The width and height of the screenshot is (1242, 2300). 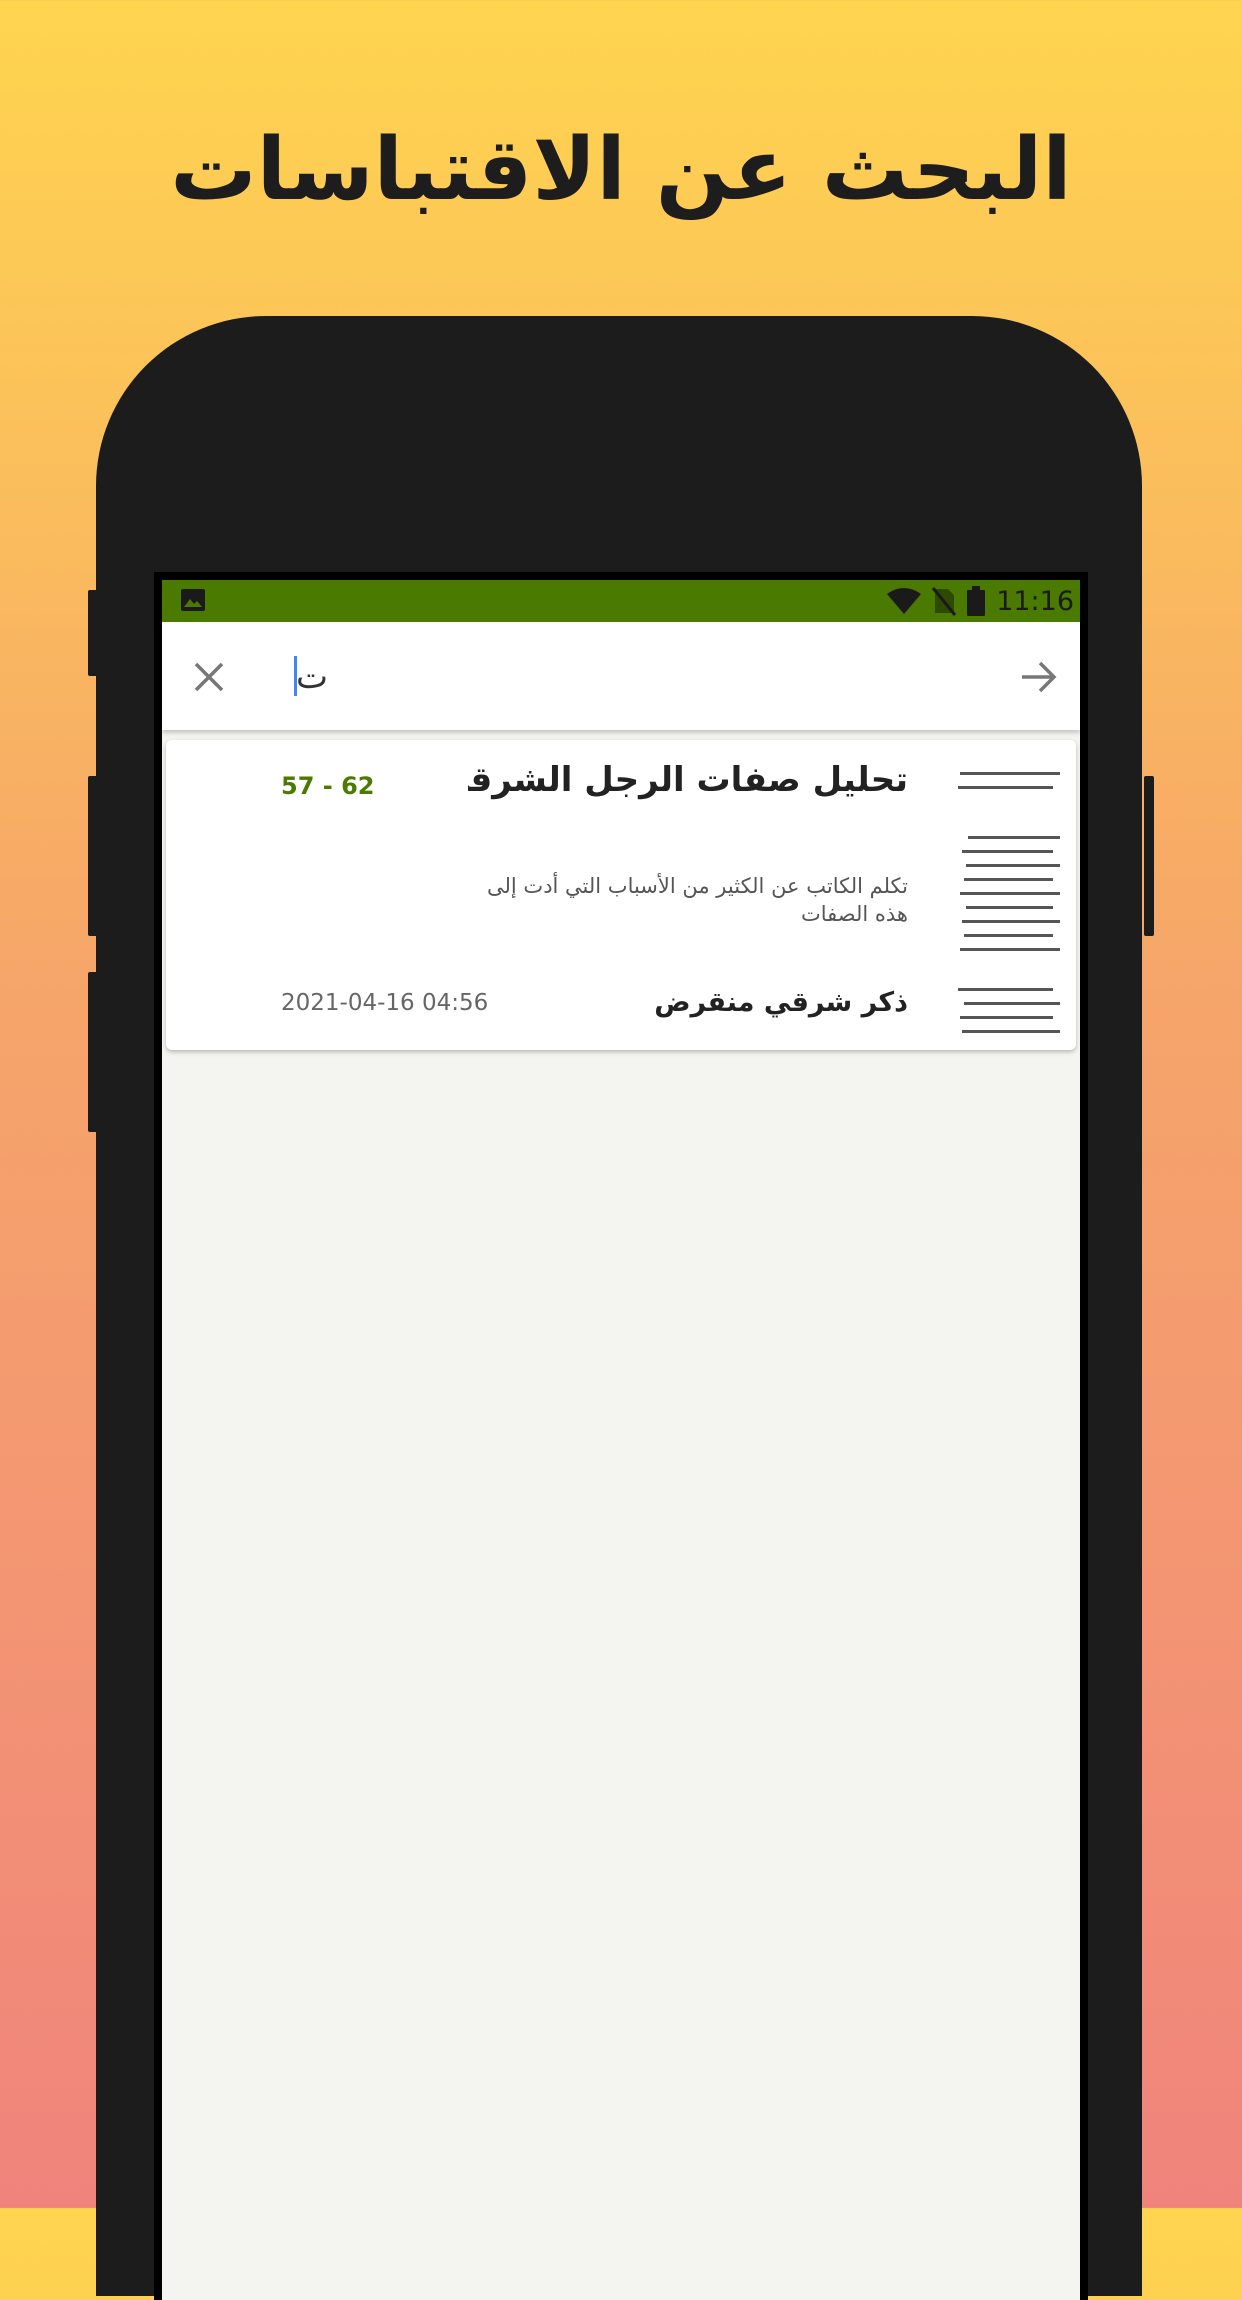 I want to click on search-bar, so click(x=621, y=676).